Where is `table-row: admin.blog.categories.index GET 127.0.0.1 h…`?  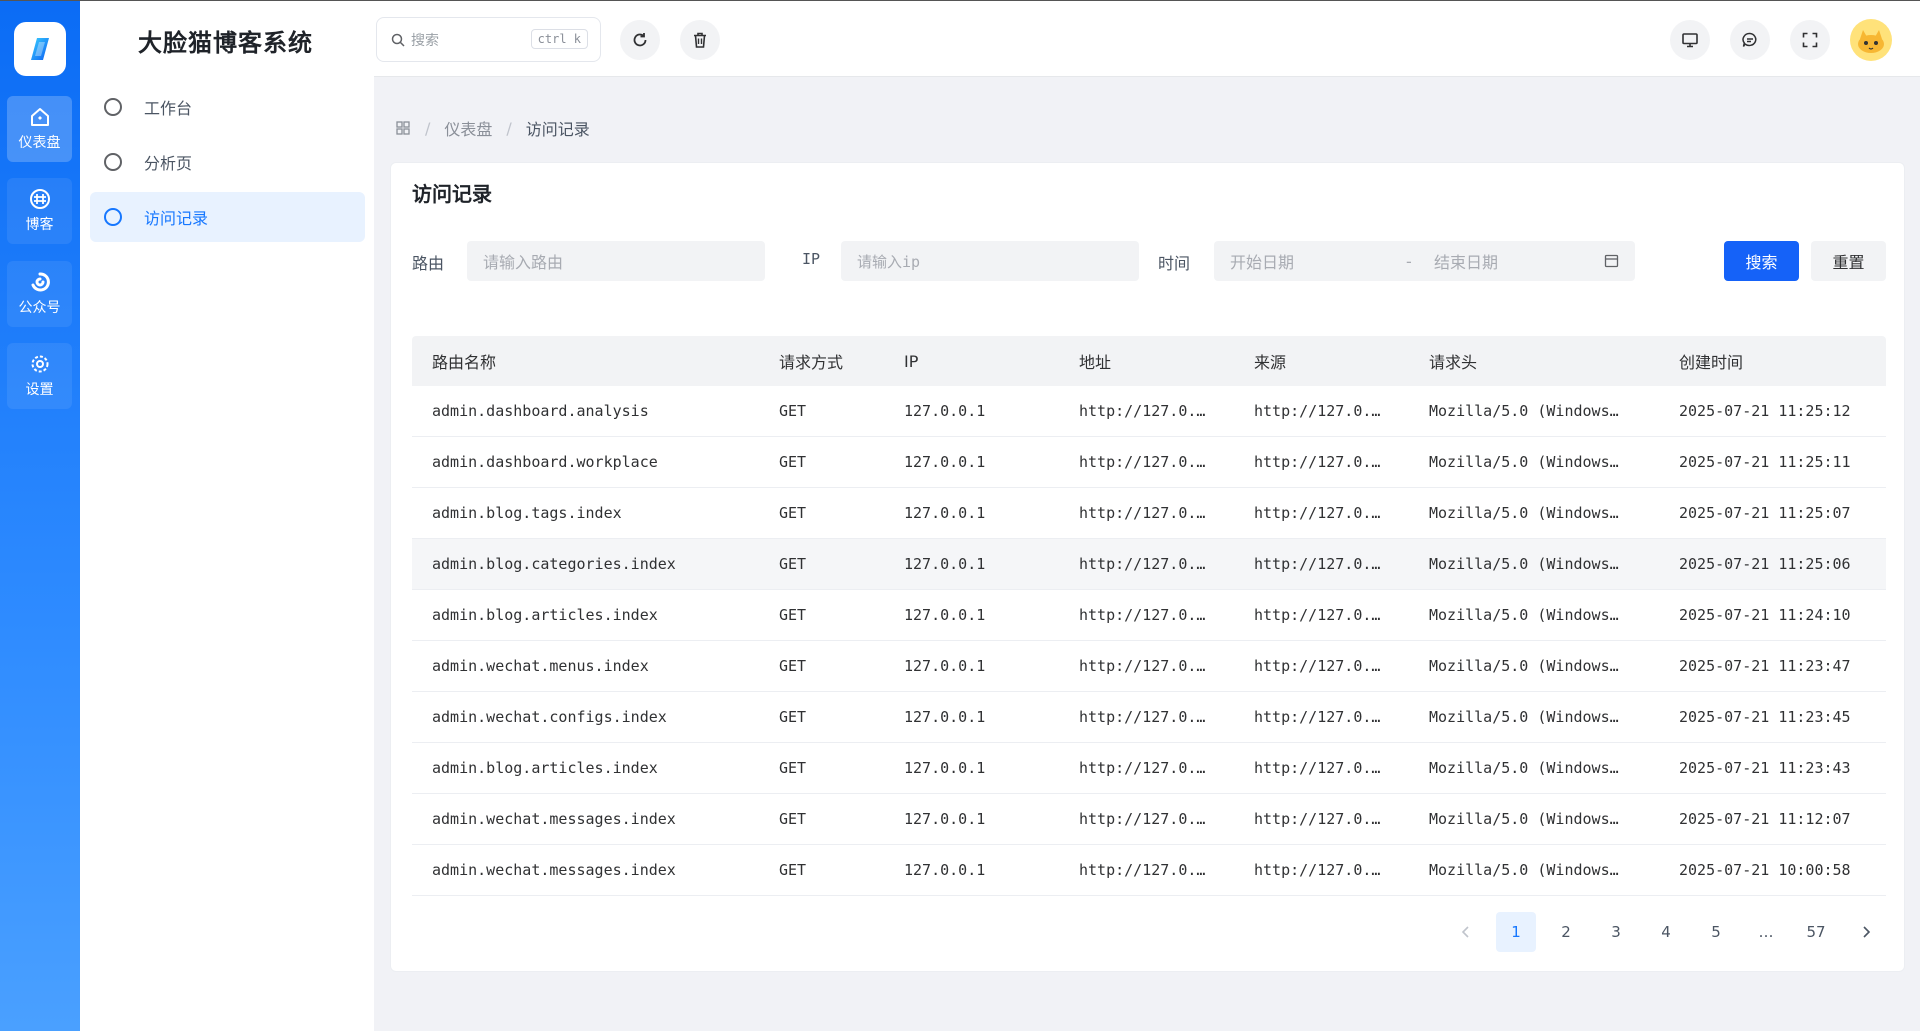
table-row: admin.blog.categories.index GET 127.0.0.1 h… is located at coordinates (1149, 564).